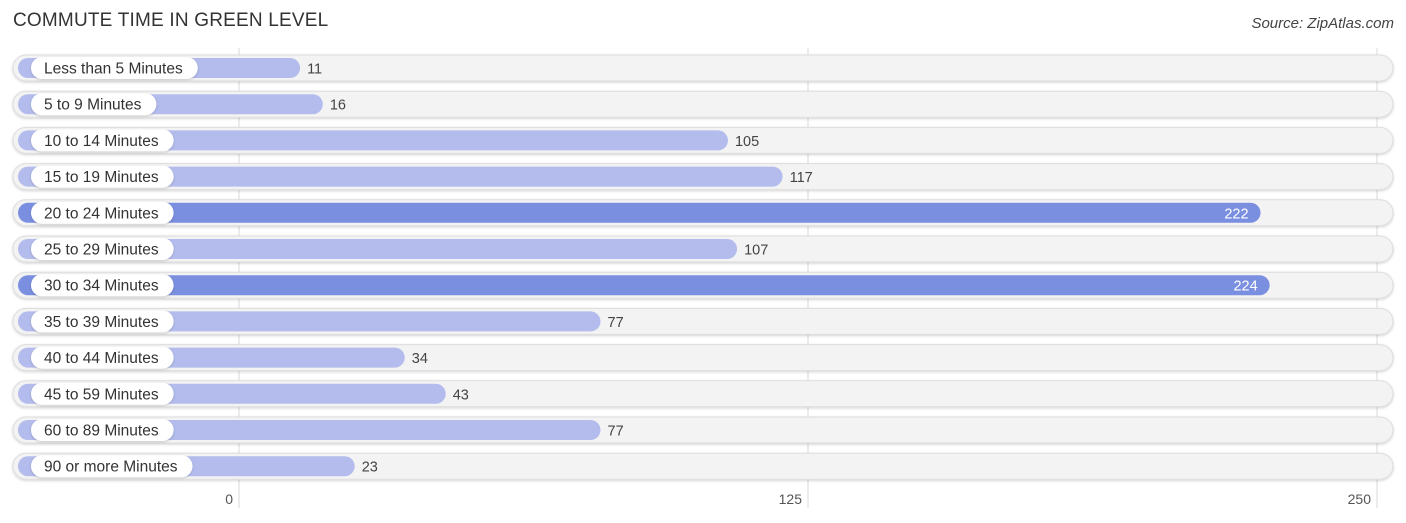  What do you see at coordinates (703, 140) in the screenshot?
I see `bar-row: 10 to 14 Minutes 105` at bounding box center [703, 140].